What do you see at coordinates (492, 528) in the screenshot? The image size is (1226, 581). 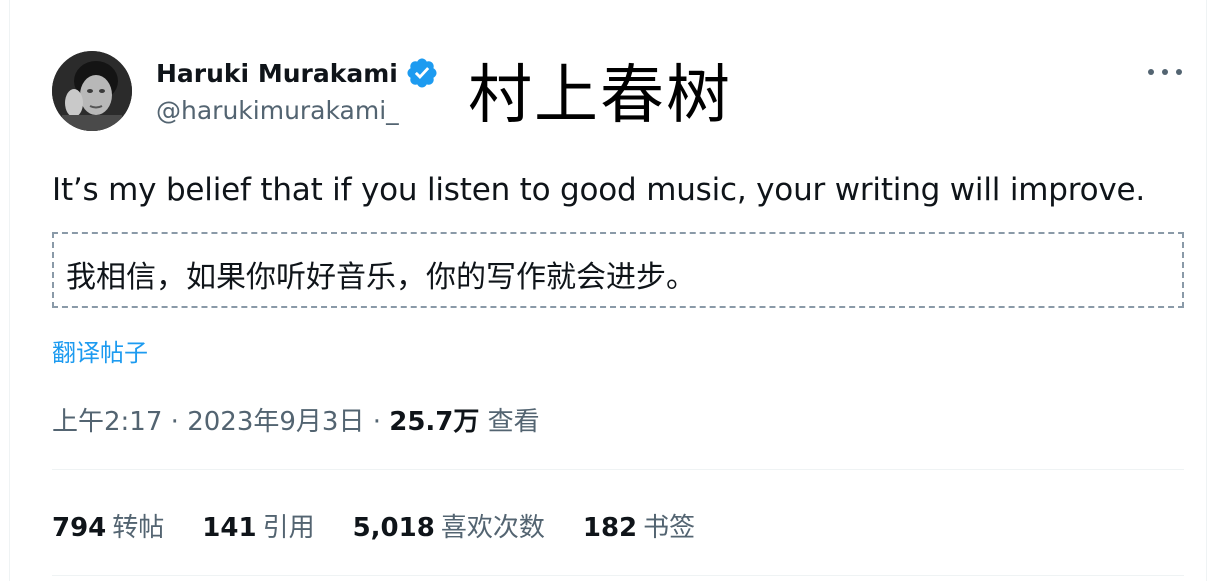 I see `stat-label: 喜欢次数` at bounding box center [492, 528].